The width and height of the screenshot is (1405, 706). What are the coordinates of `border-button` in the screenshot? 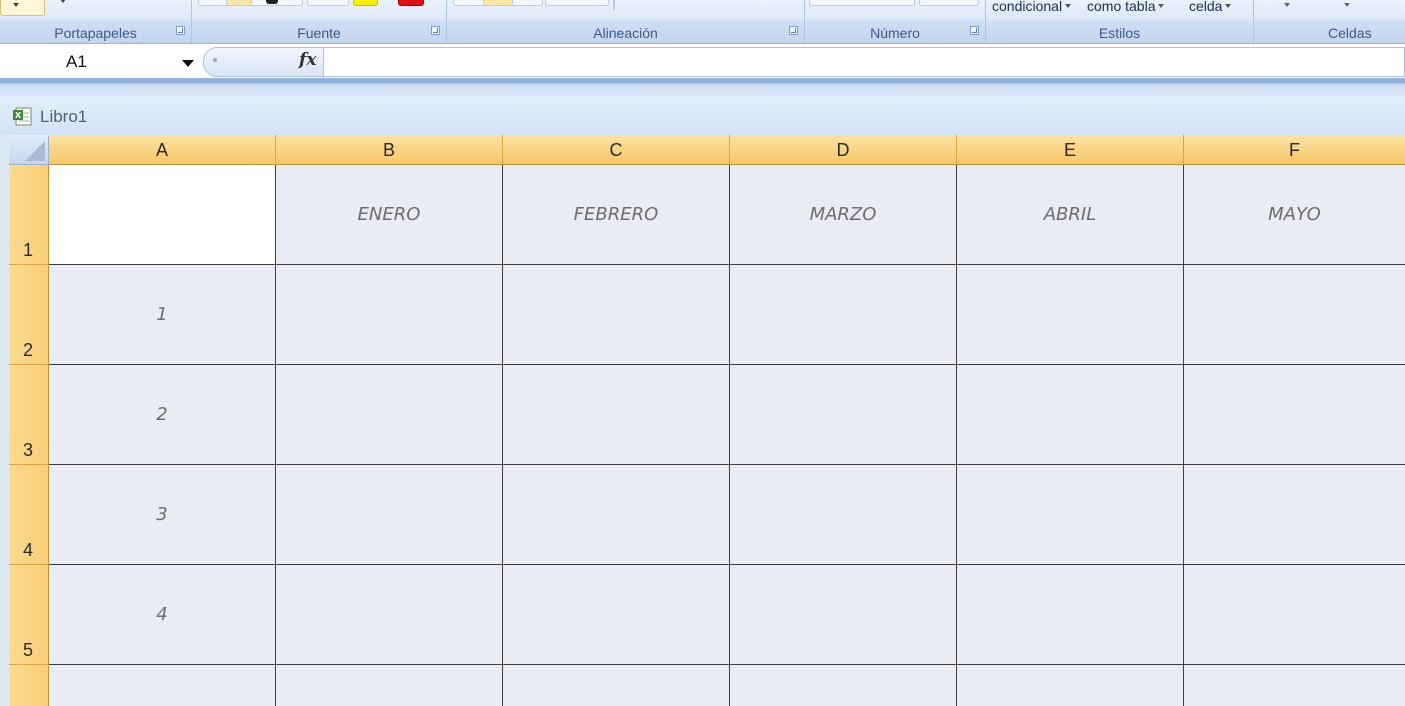 It's located at (328, 3).